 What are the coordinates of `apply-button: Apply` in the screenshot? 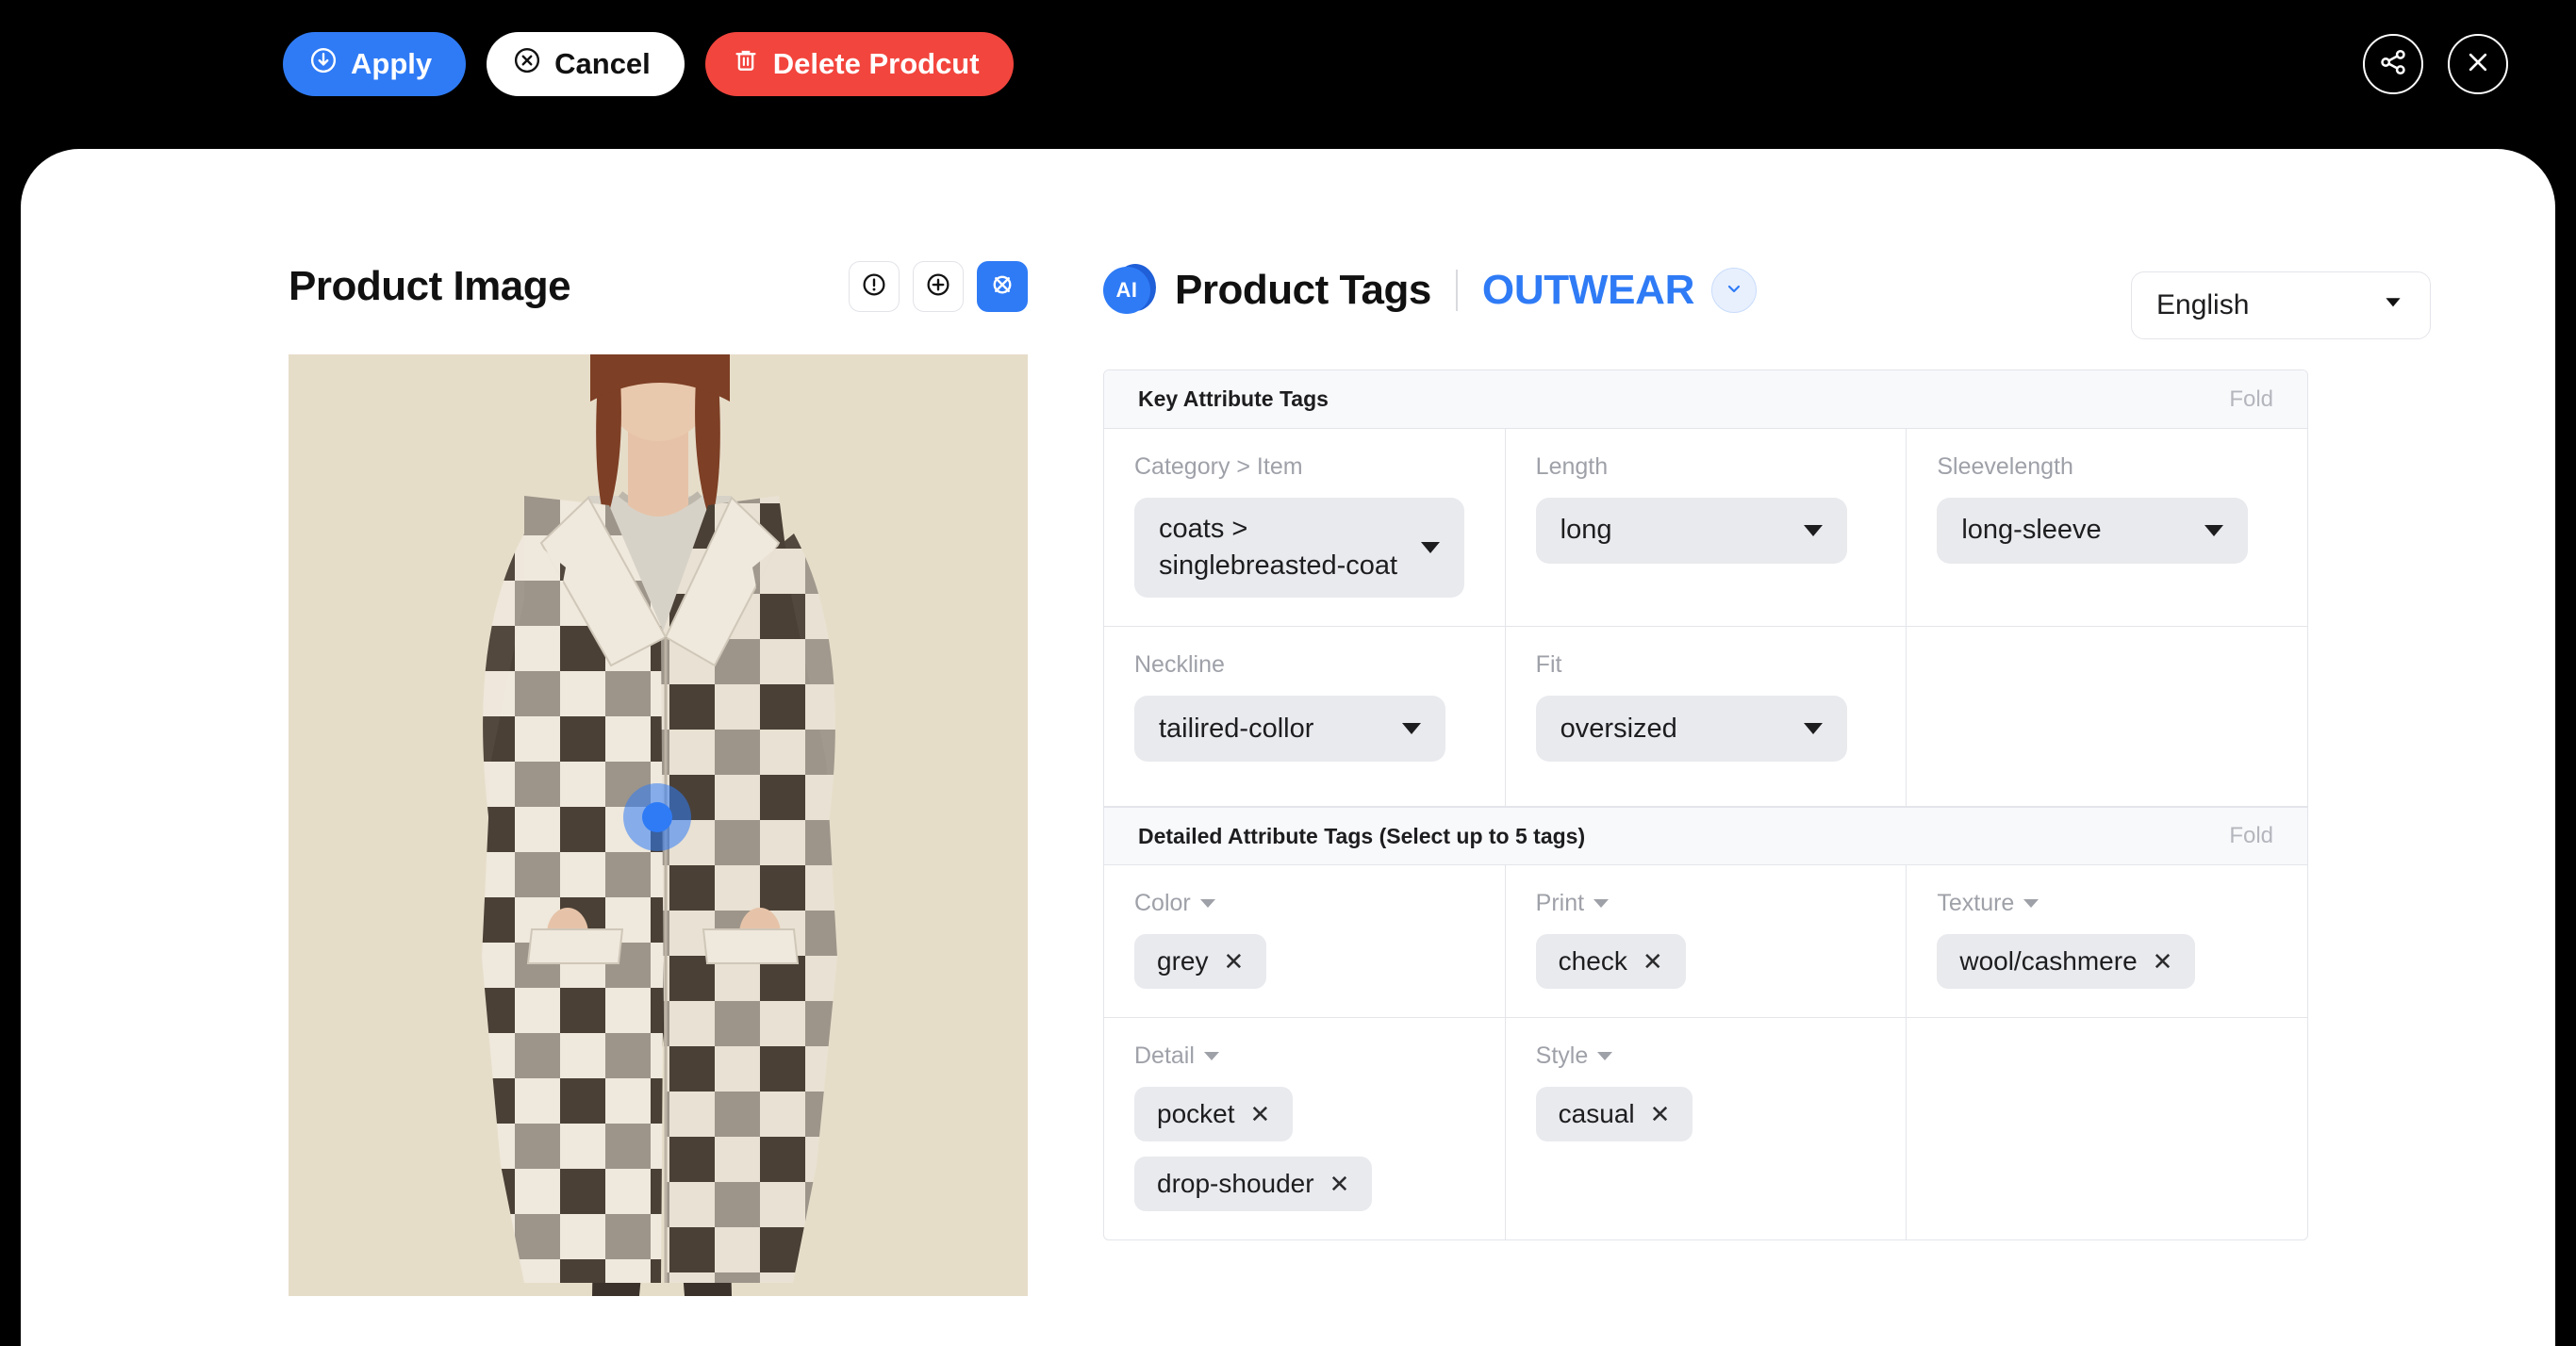 It's located at (375, 64).